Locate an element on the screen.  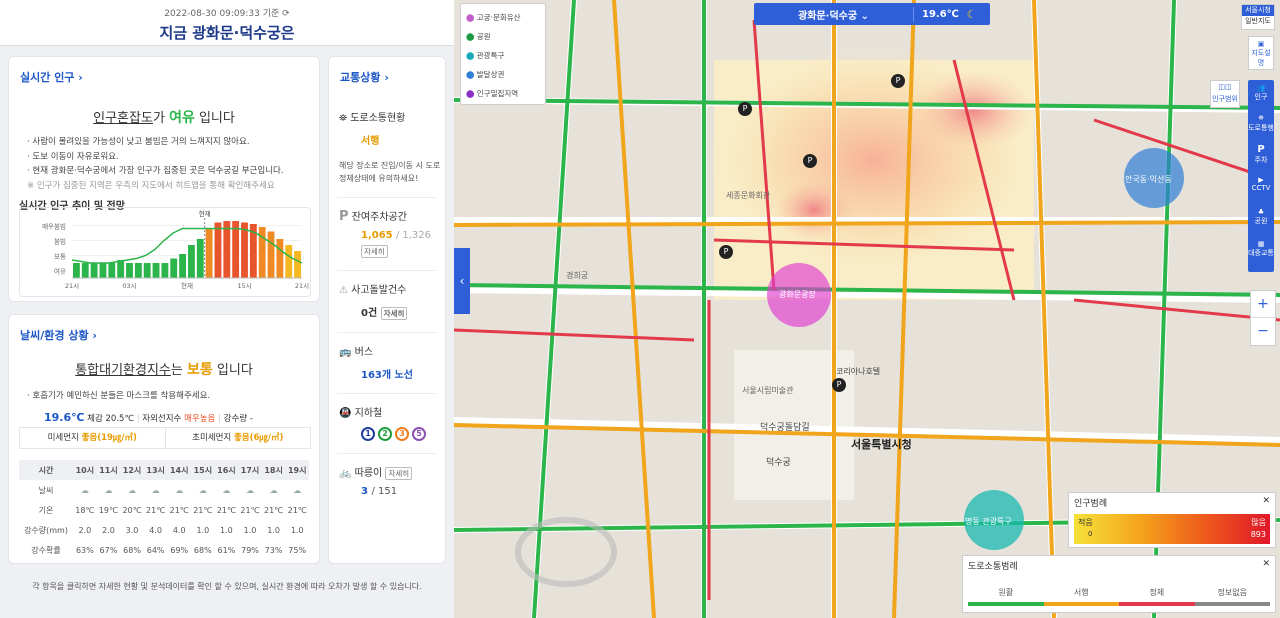
table-row: 강수확률 63% 67% 68% 64% 69% 68% 61% 79% 73% 75% is located at coordinates (164, 550).